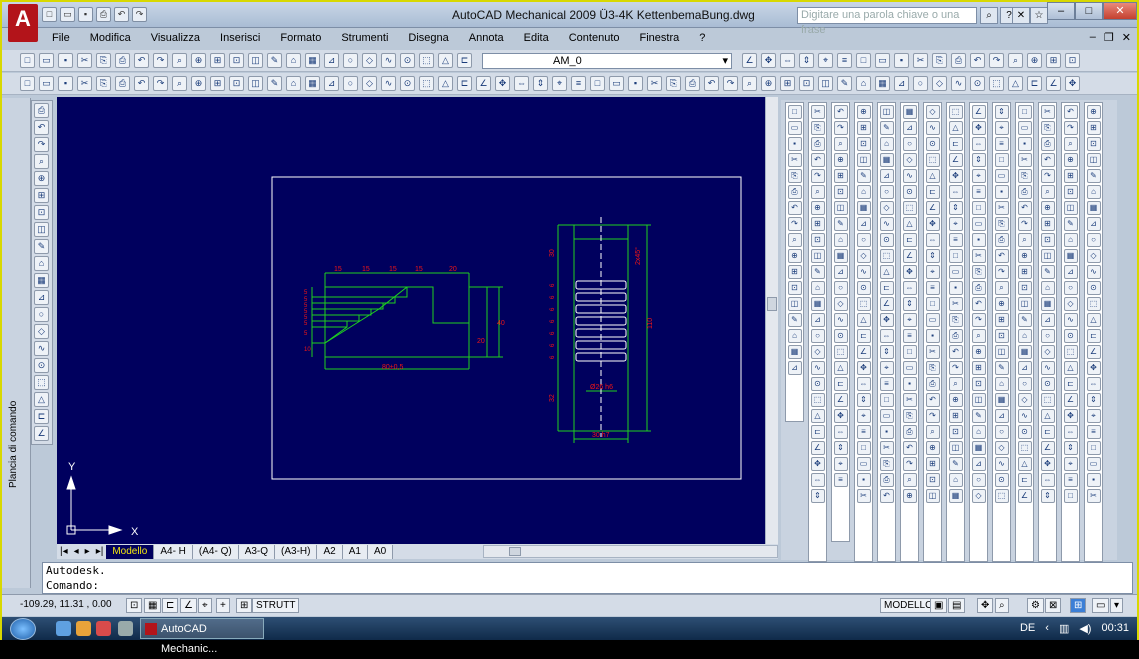 The image size is (1139, 659). What do you see at coordinates (794, 368) in the screenshot?
I see `right-tool-0-16-icon: ⊿` at bounding box center [794, 368].